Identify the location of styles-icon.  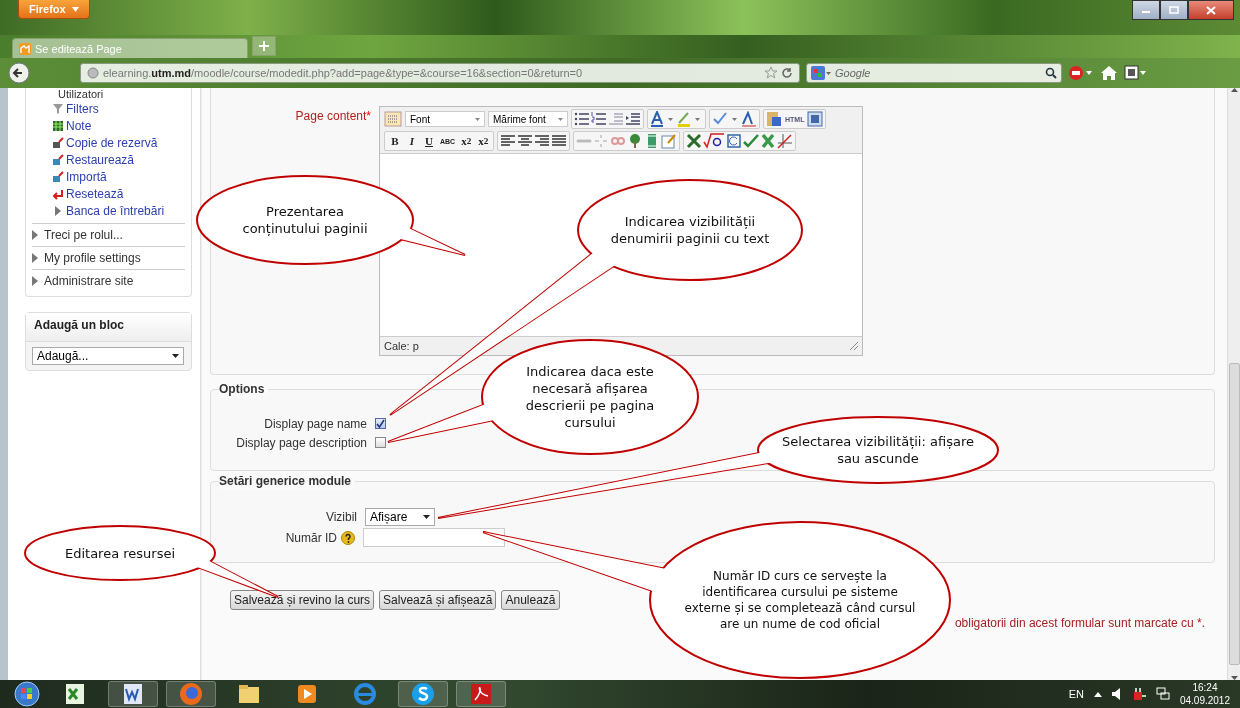
(749, 119).